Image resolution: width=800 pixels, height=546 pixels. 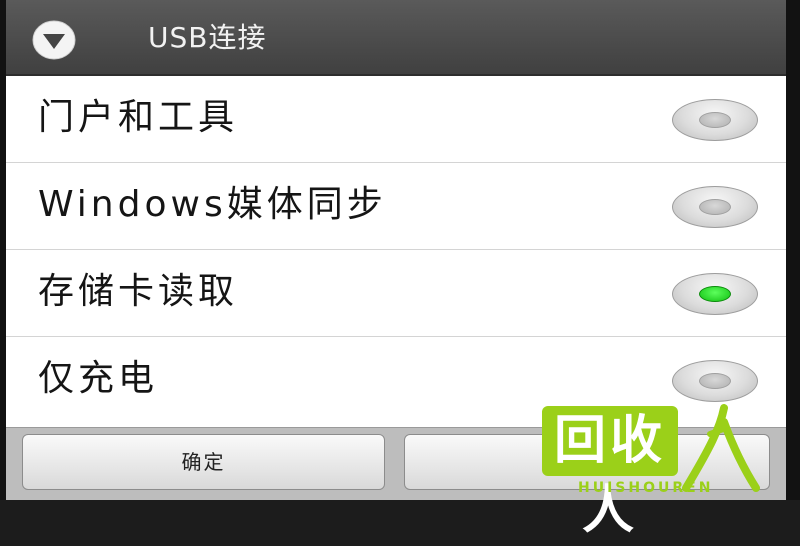 I want to click on radio-indicator-selected, so click(x=715, y=294).